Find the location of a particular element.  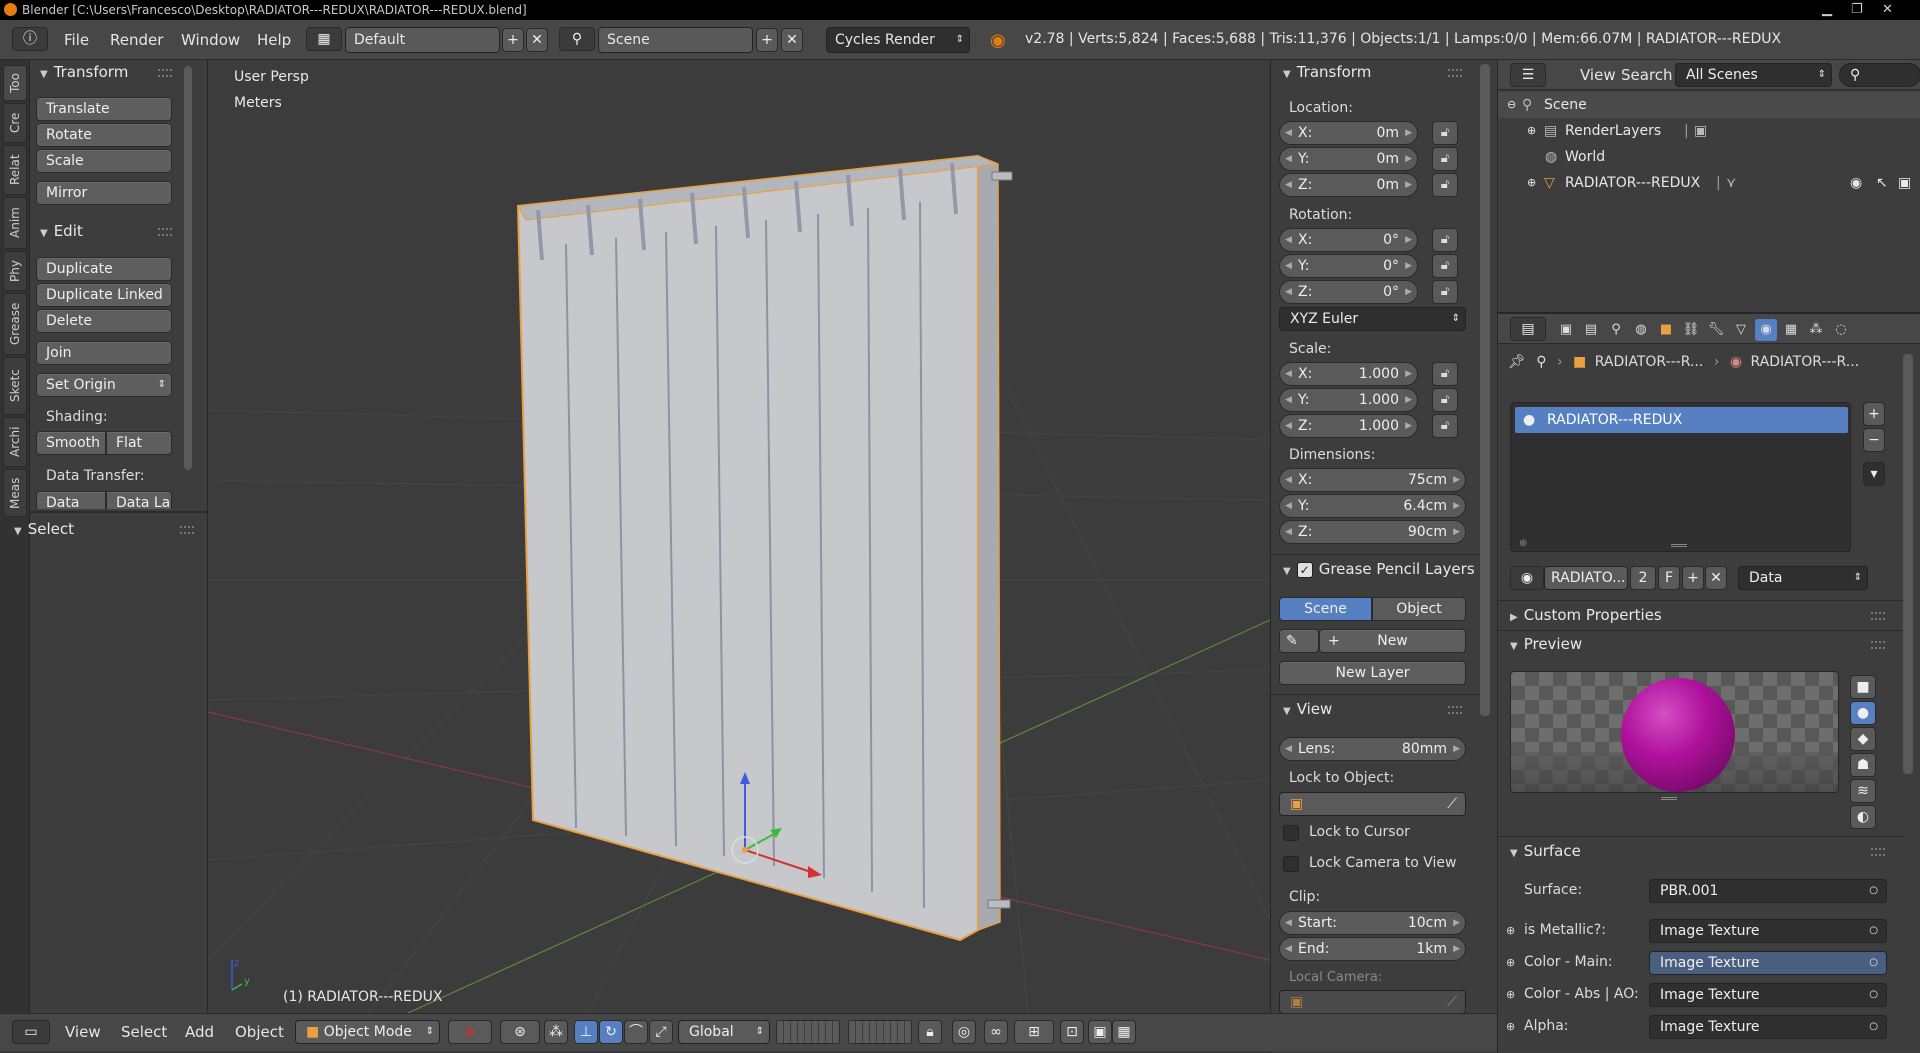

unlink-material-icon: ✕ is located at coordinates (1716, 578).